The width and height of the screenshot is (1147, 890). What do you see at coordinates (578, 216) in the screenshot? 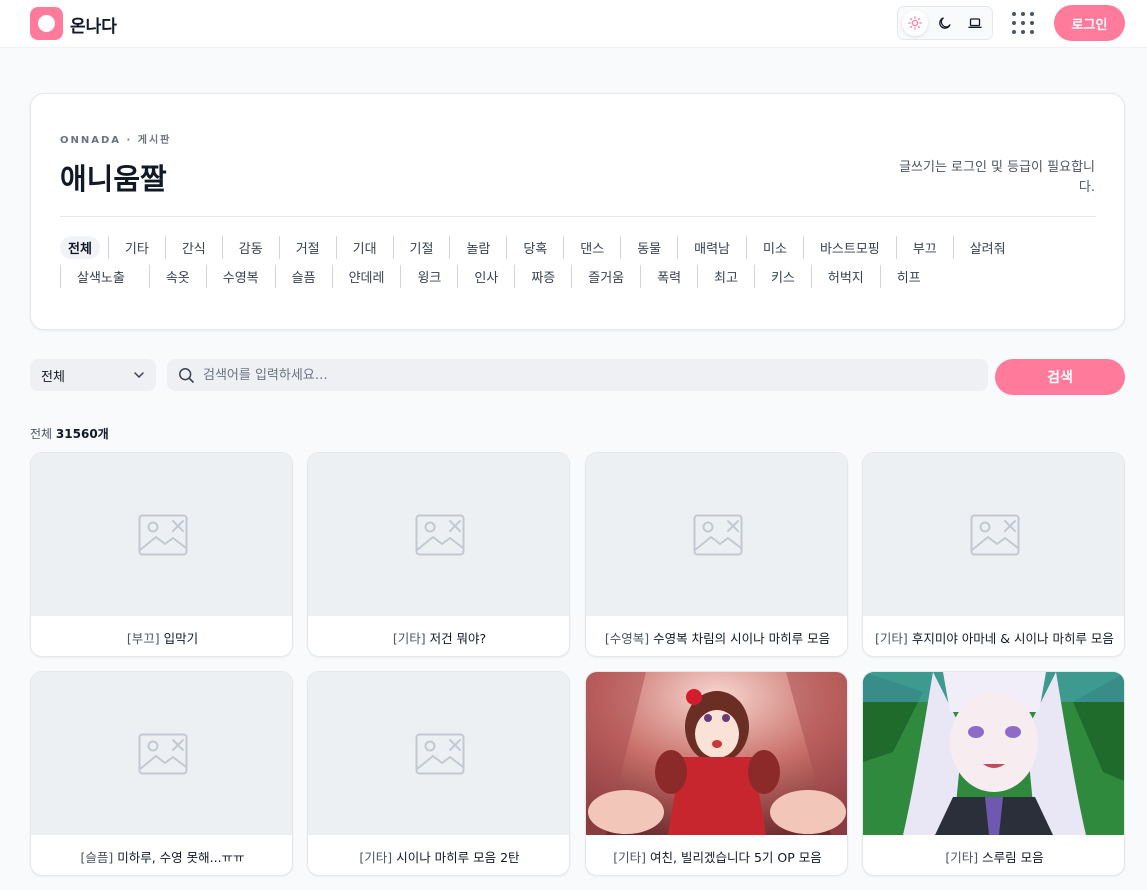
I see `divider` at bounding box center [578, 216].